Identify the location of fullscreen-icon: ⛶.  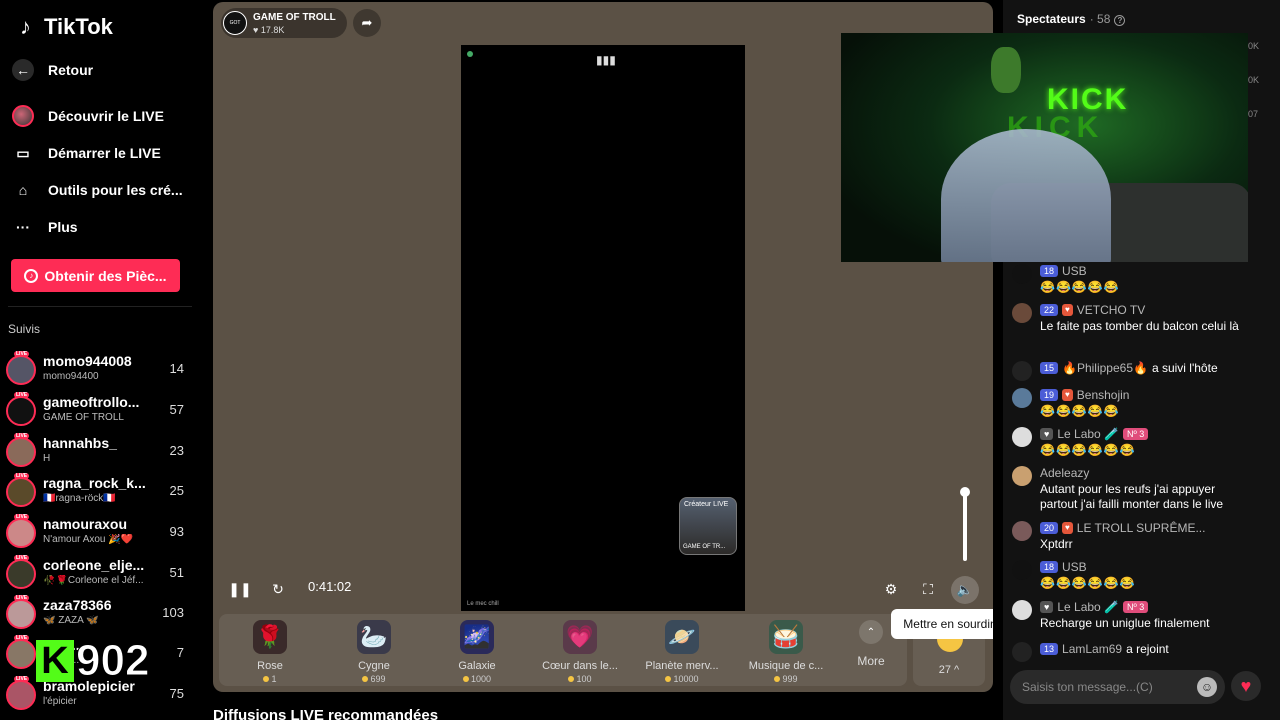
(928, 589).